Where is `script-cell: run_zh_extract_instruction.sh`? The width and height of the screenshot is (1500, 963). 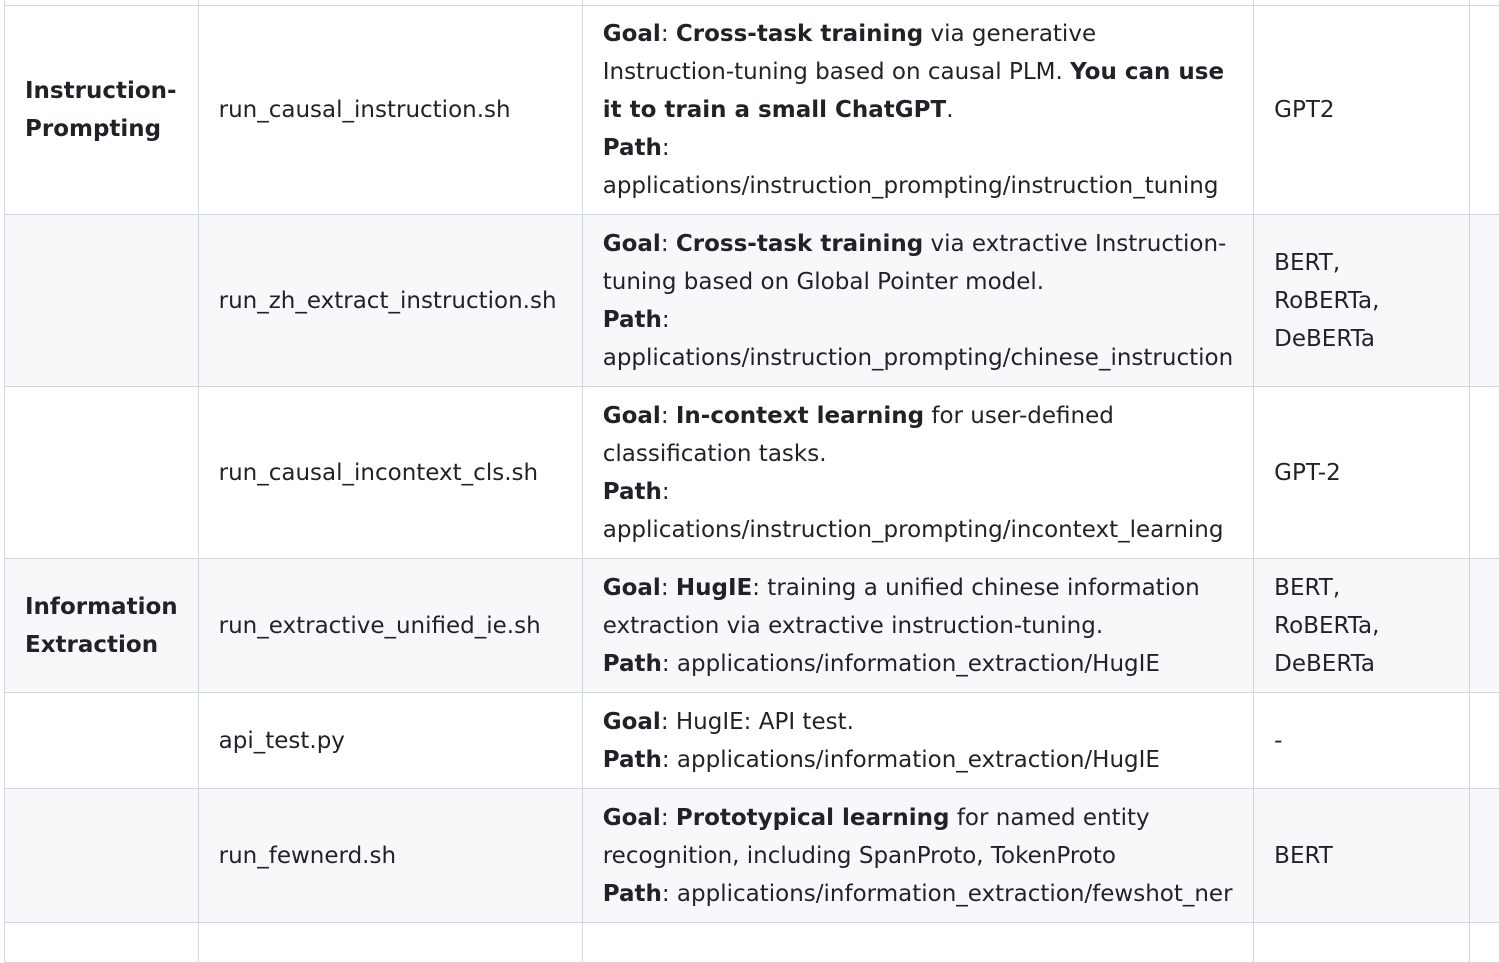 script-cell: run_zh_extract_instruction.sh is located at coordinates (390, 300).